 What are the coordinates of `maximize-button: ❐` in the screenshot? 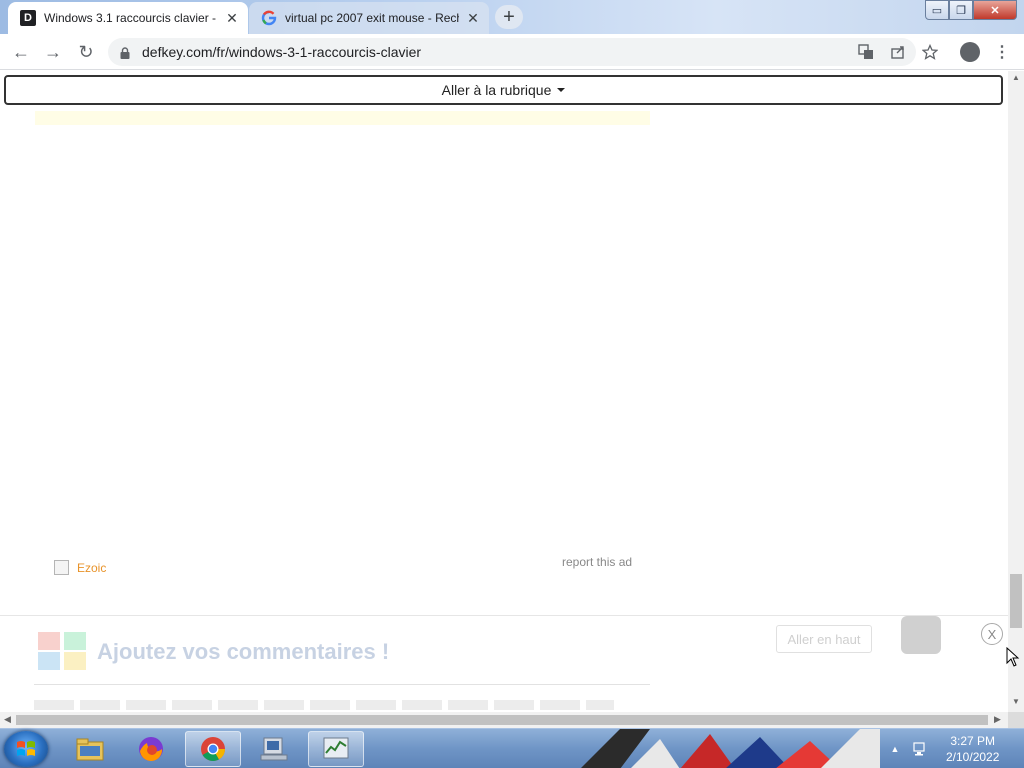 It's located at (961, 10).